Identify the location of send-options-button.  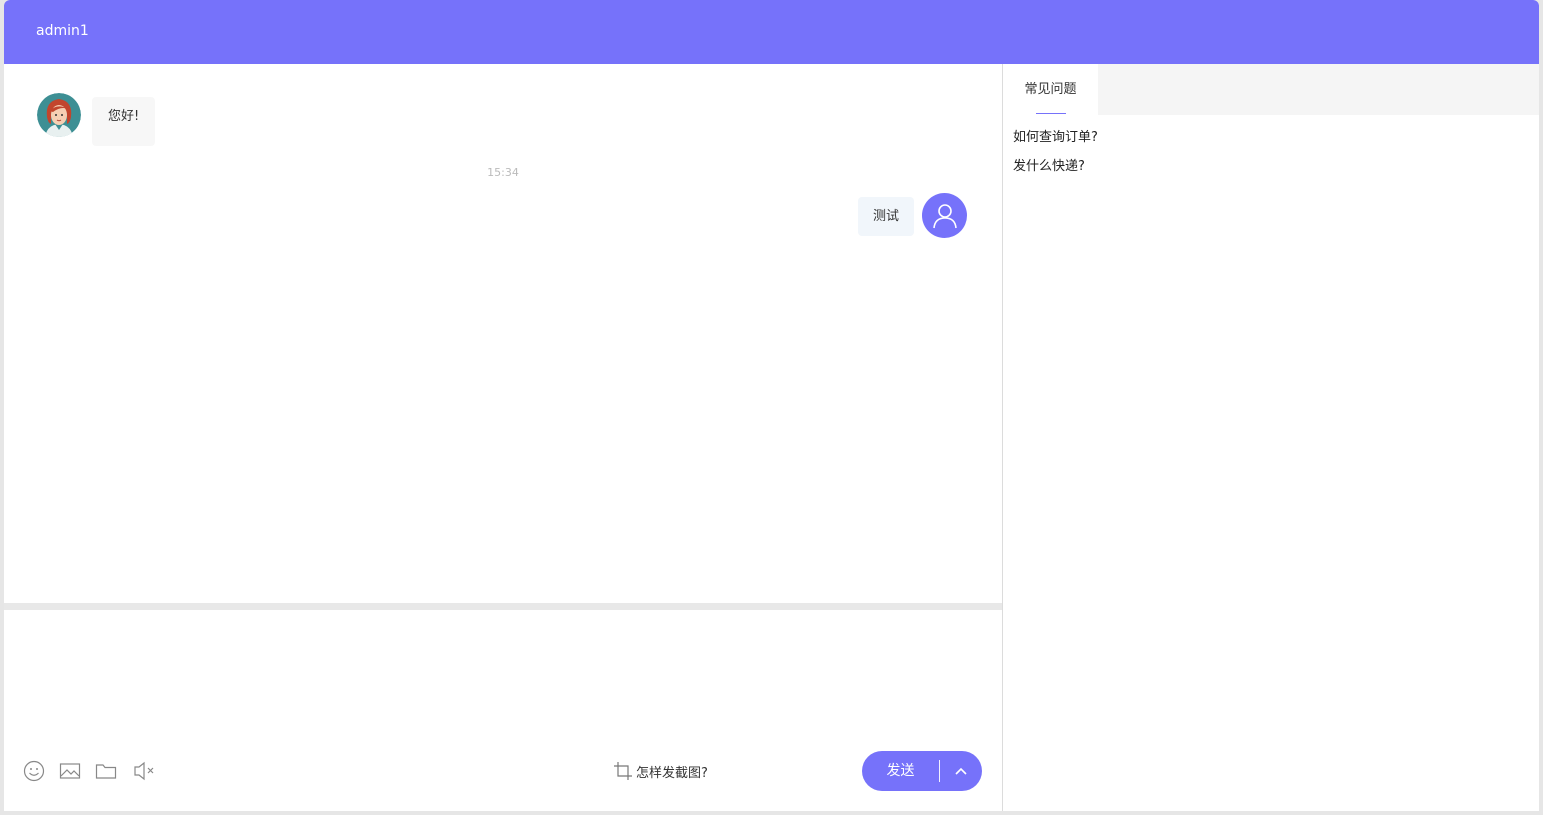
(961, 771).